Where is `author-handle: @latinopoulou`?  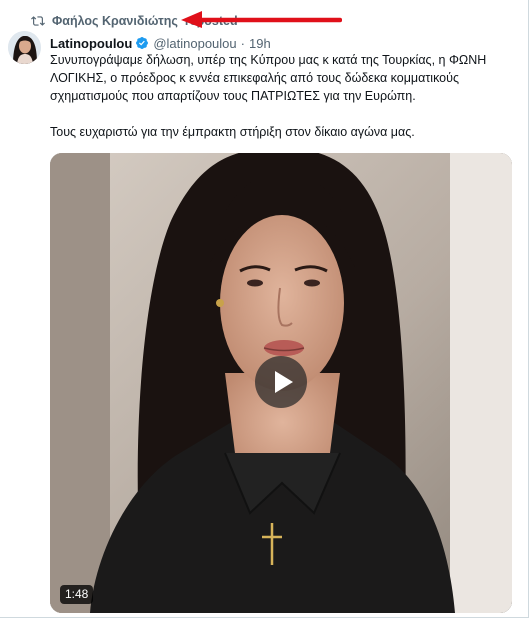
author-handle: @latinopoulou is located at coordinates (194, 43).